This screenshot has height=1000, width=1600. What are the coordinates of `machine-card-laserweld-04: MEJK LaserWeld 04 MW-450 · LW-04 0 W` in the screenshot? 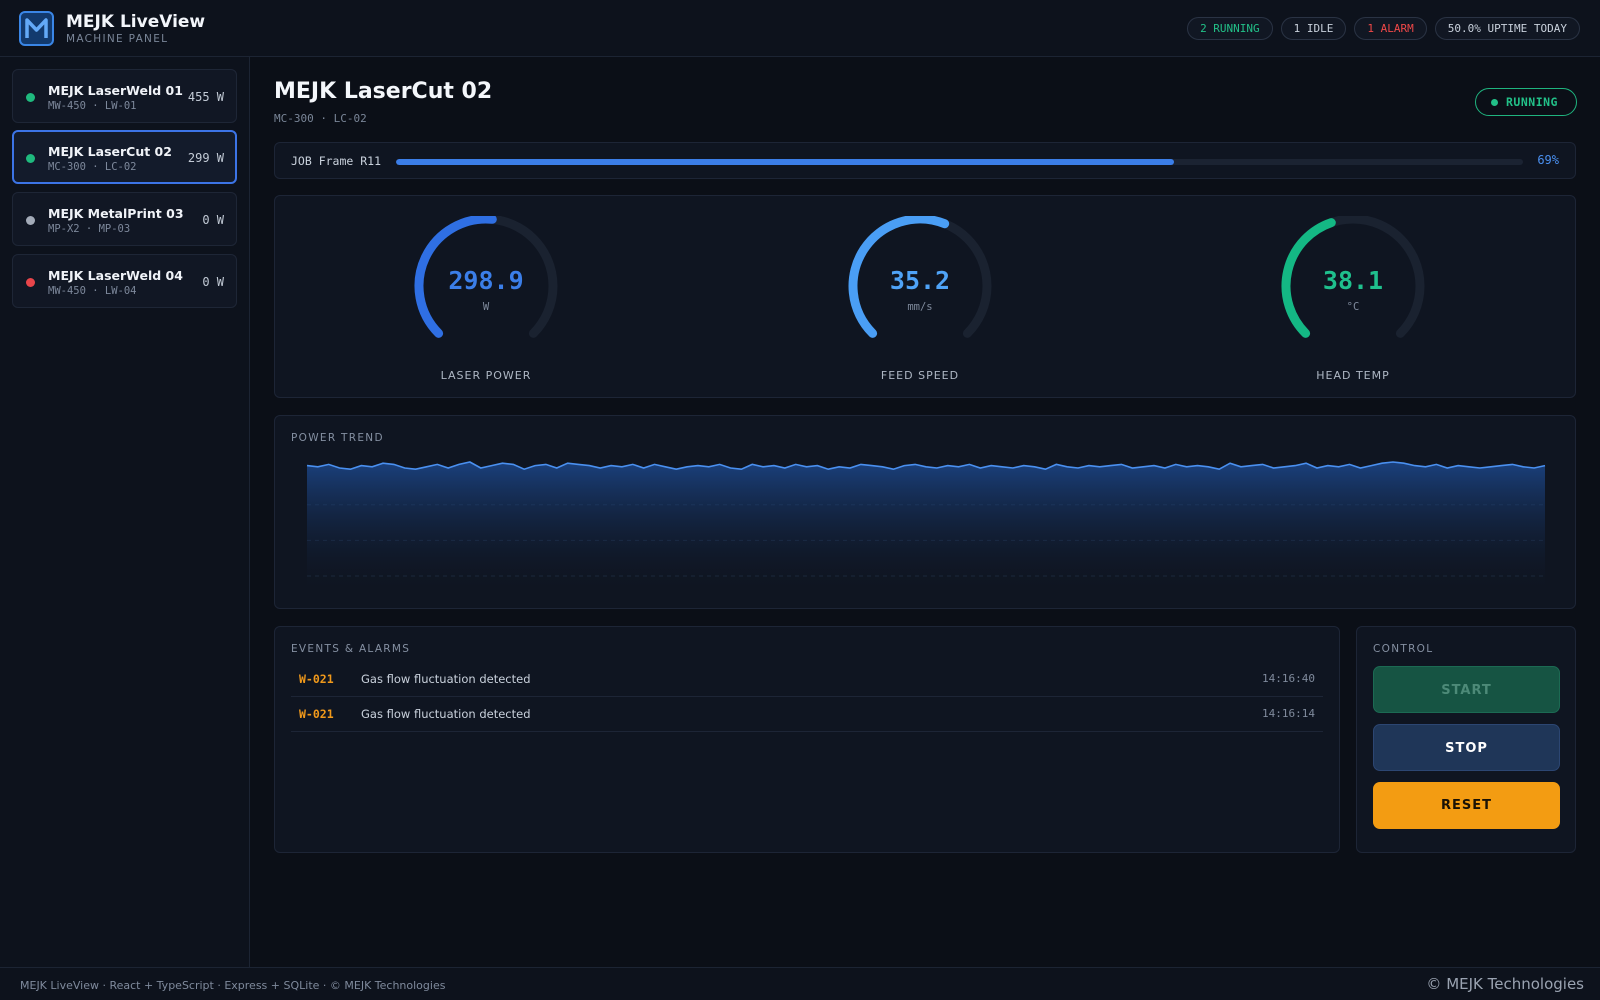 It's located at (124, 281).